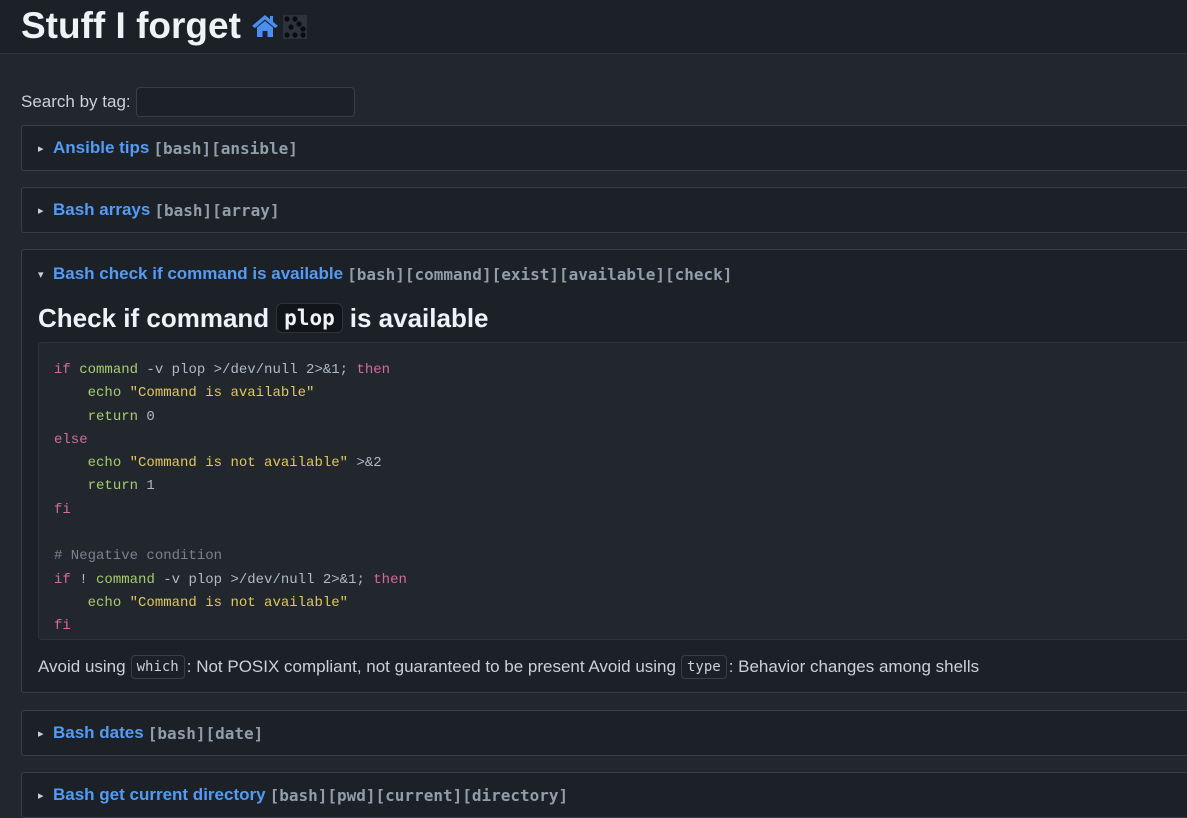 The width and height of the screenshot is (1187, 818). I want to click on search-row: Search by tag:, so click(188, 101).